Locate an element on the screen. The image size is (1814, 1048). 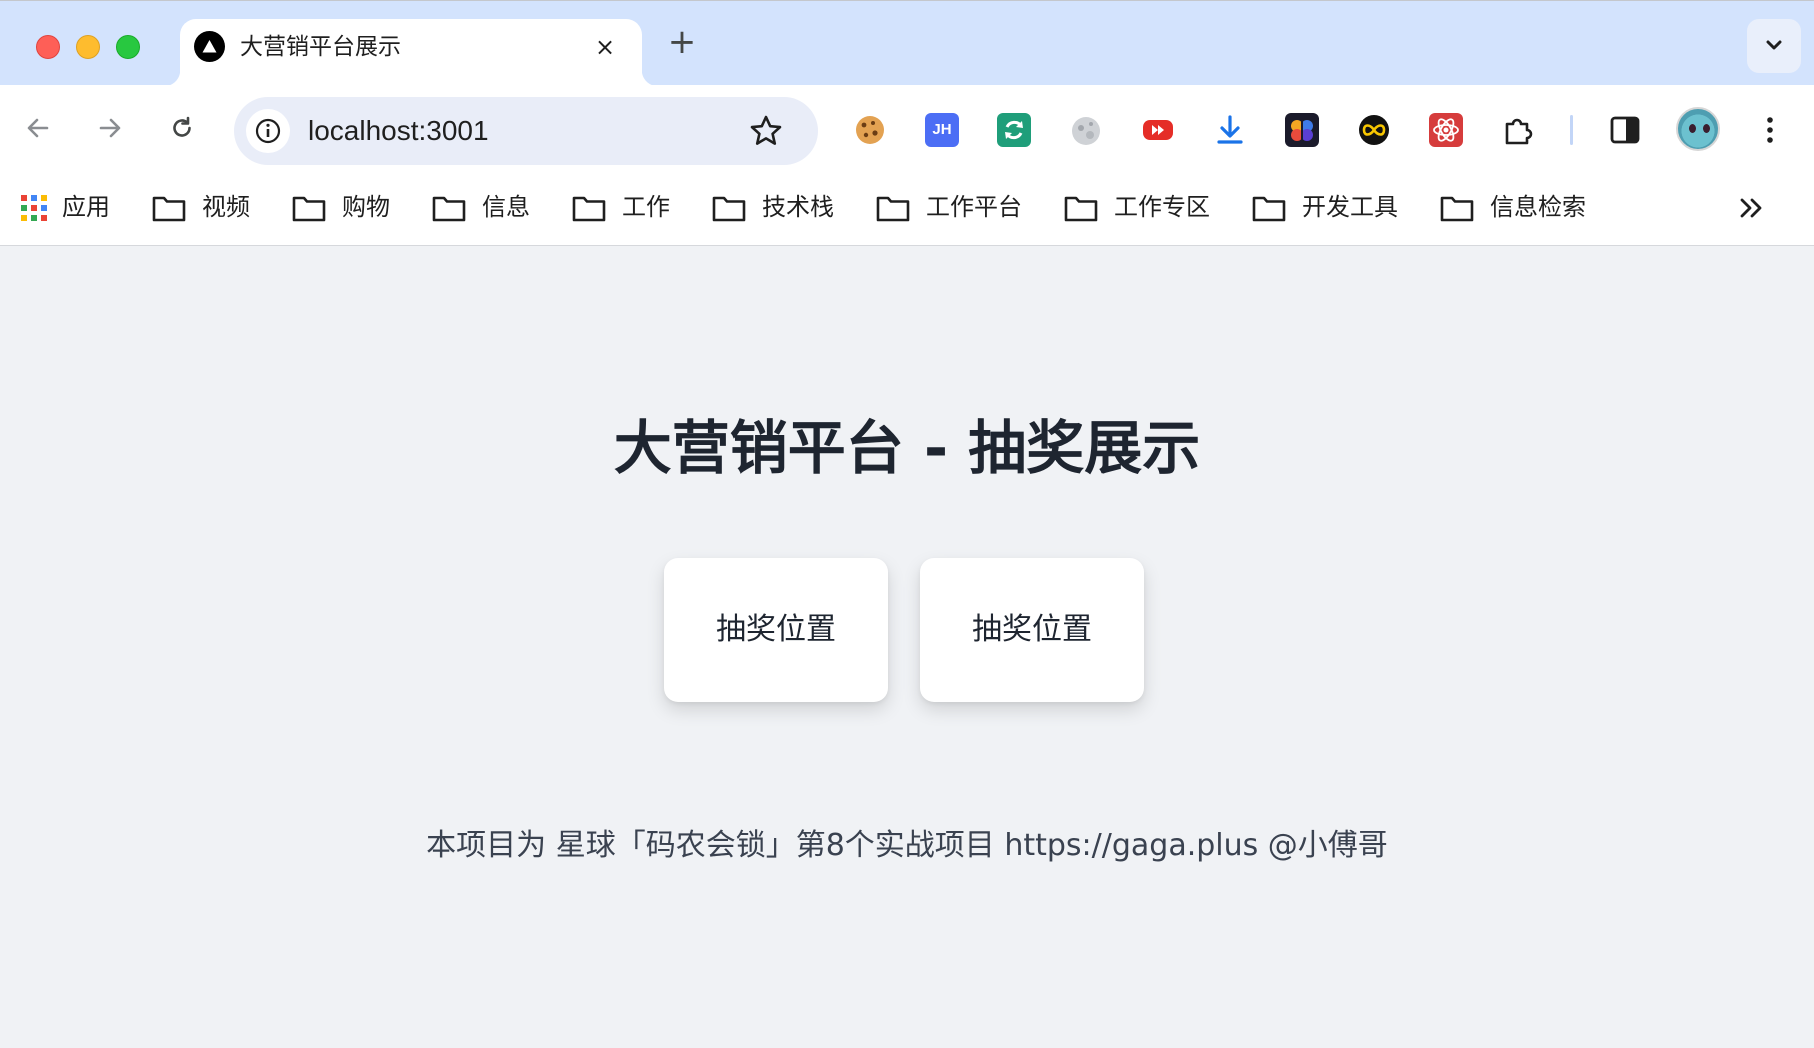
bookmark-apps: 应用 is located at coordinates (70, 207).